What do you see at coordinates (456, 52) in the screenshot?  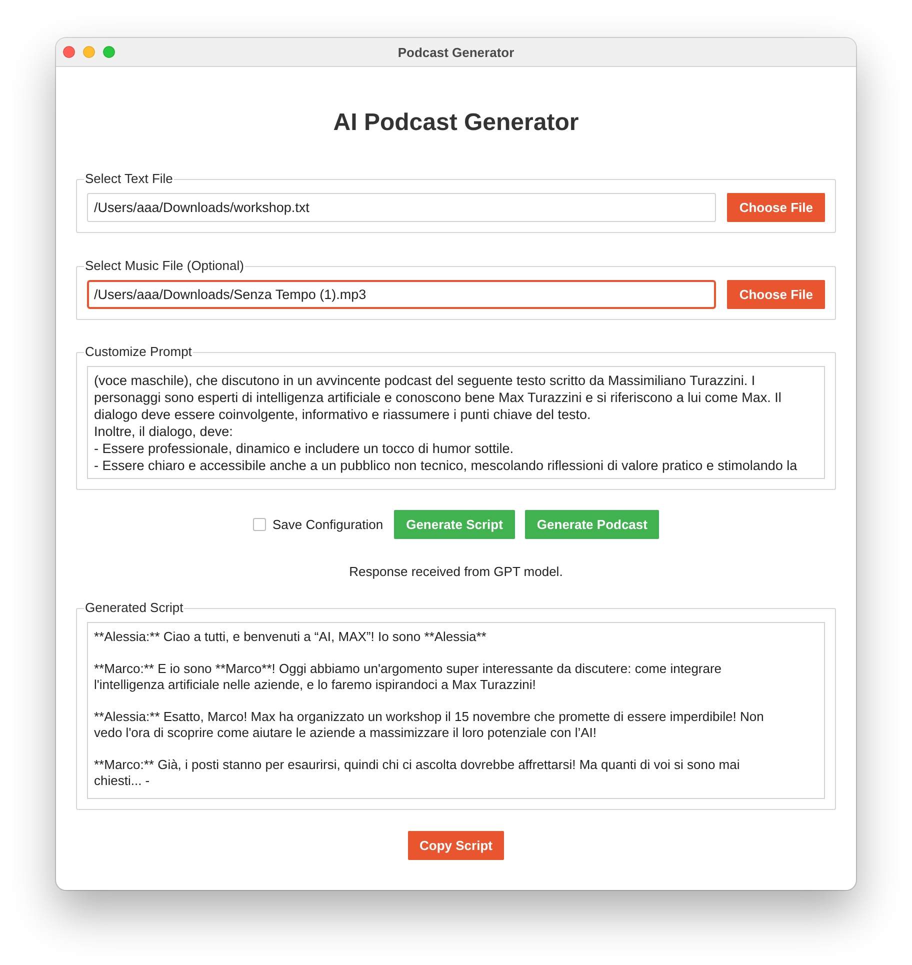 I see `window-title: Podcast Generator` at bounding box center [456, 52].